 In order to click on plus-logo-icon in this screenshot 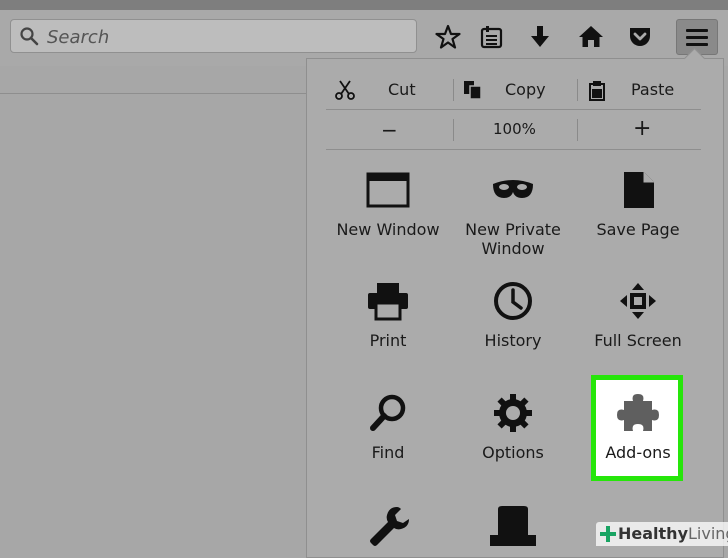, I will do `click(608, 534)`.